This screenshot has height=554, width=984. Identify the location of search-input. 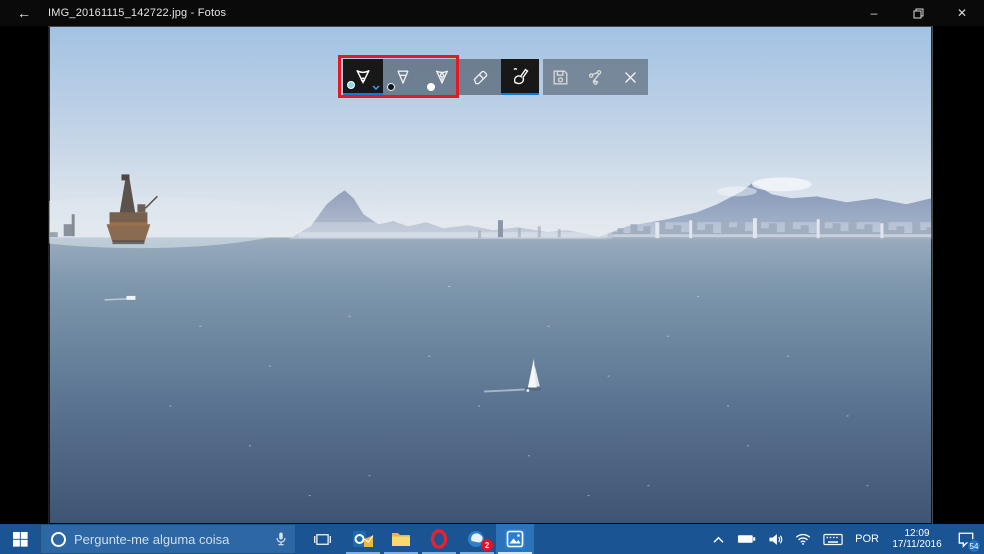
(170, 539).